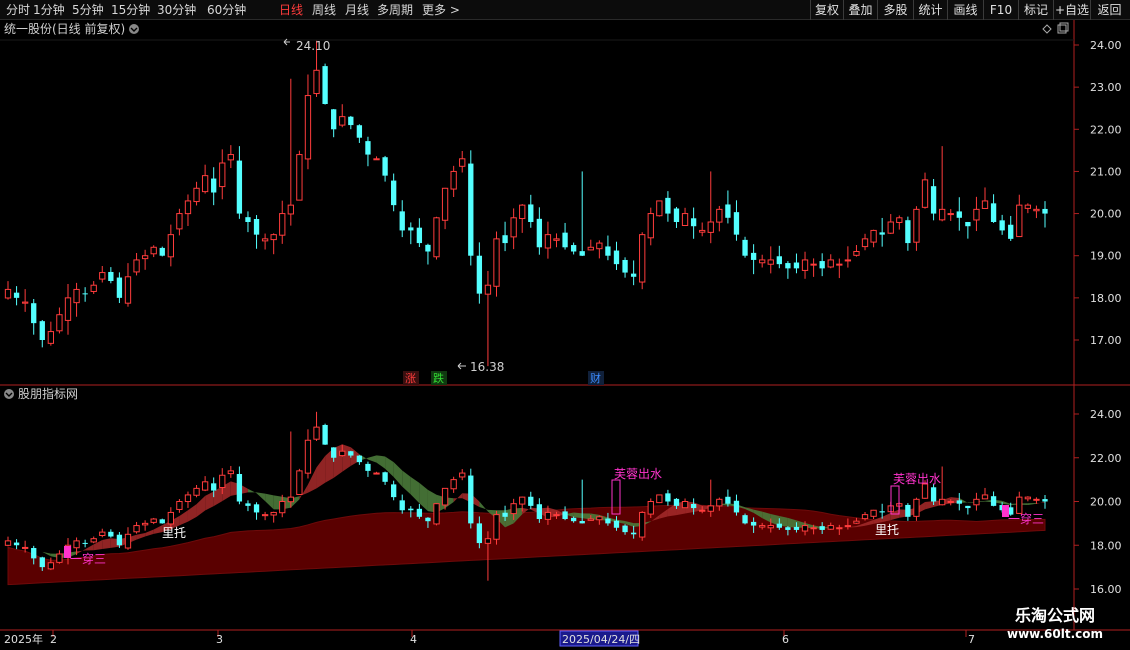 The image size is (1130, 650). I want to click on period-tab-0: 分时, so click(18, 10).